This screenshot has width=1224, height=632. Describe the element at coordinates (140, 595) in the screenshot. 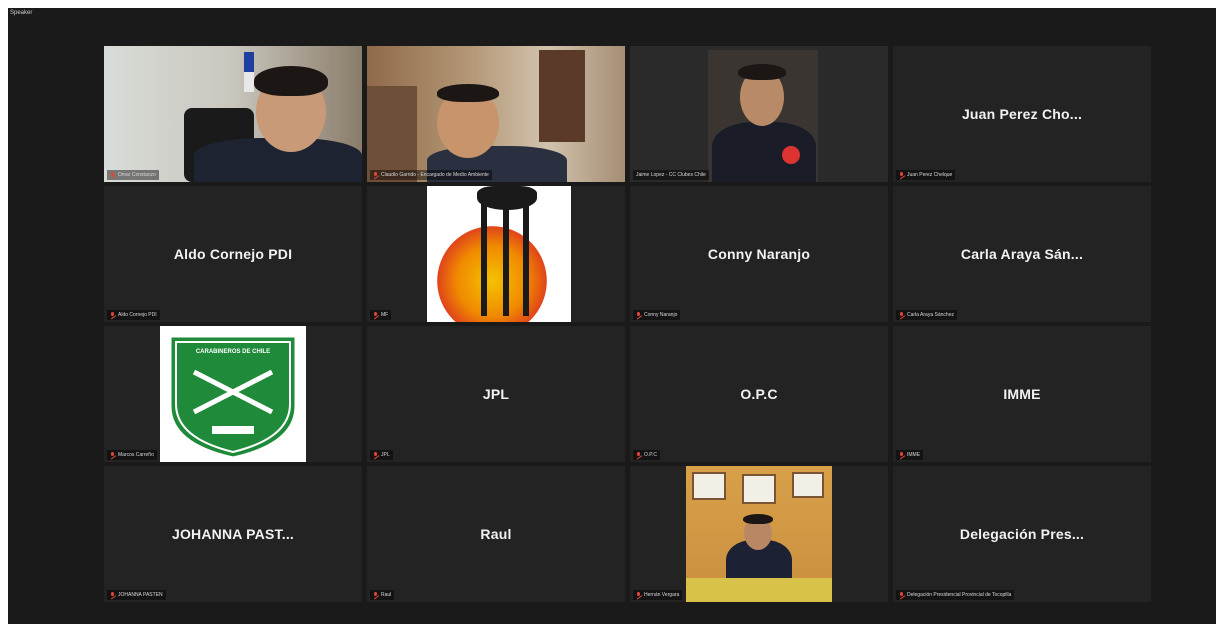

I see `participant-name: JOHANNA PASTEN` at that location.